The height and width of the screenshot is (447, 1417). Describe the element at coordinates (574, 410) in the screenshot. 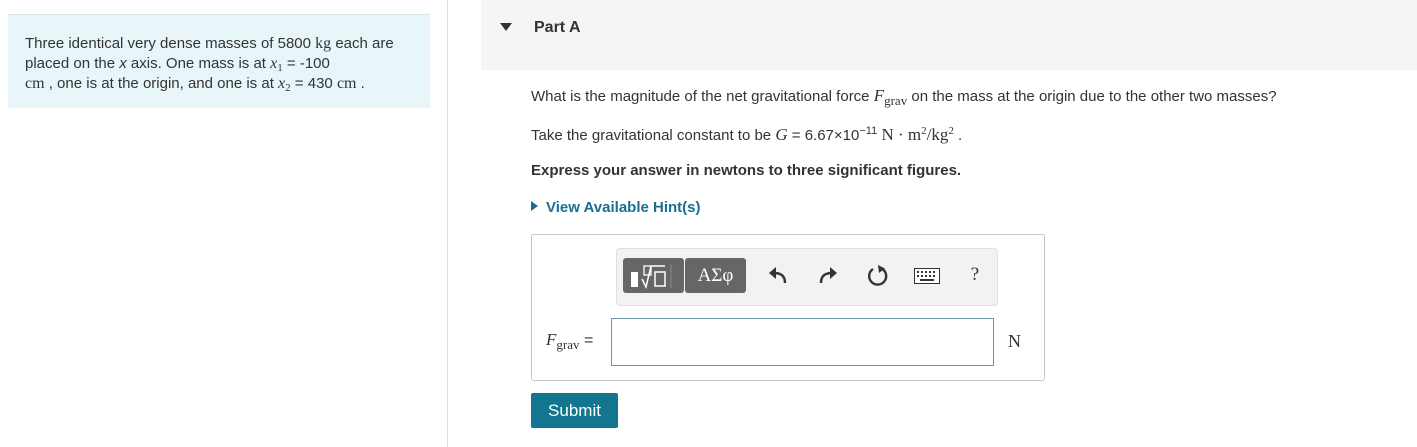

I see `submit-button: Submit` at that location.